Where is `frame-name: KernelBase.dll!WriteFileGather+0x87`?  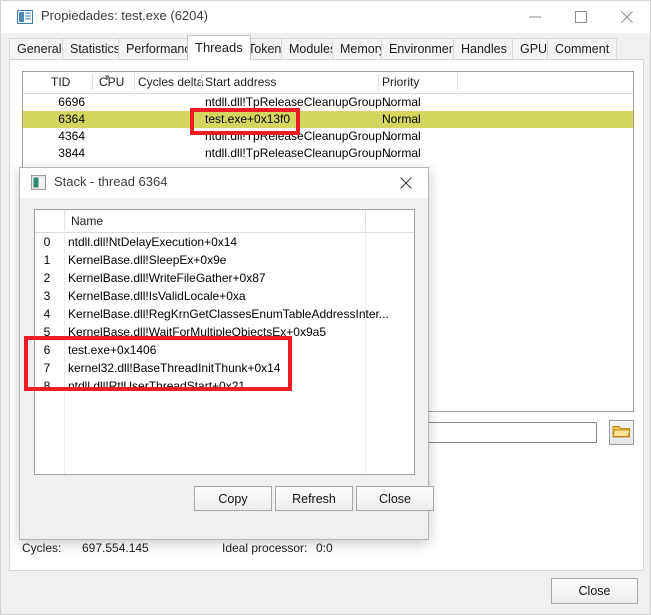 frame-name: KernelBase.dll!WriteFileGather+0x87 is located at coordinates (167, 278).